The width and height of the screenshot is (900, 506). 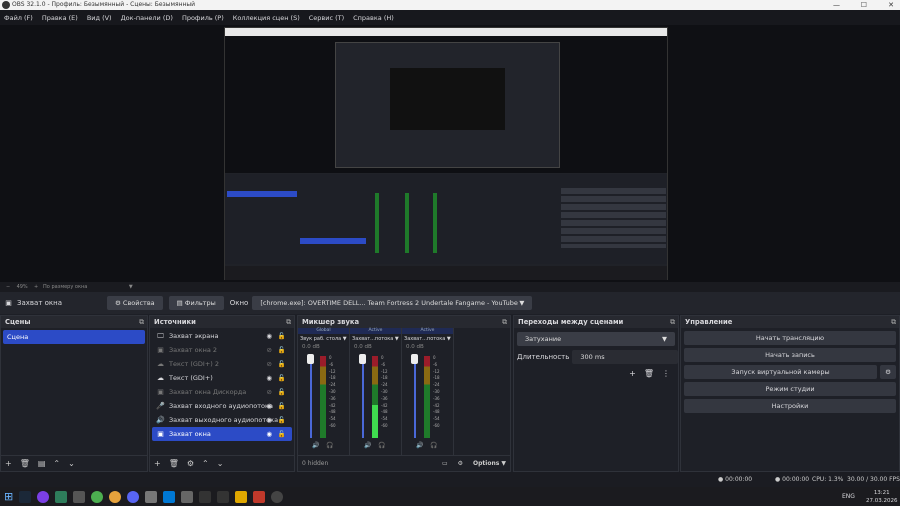 I want to click on menu-profile: Профиль (P), so click(x=203, y=18).